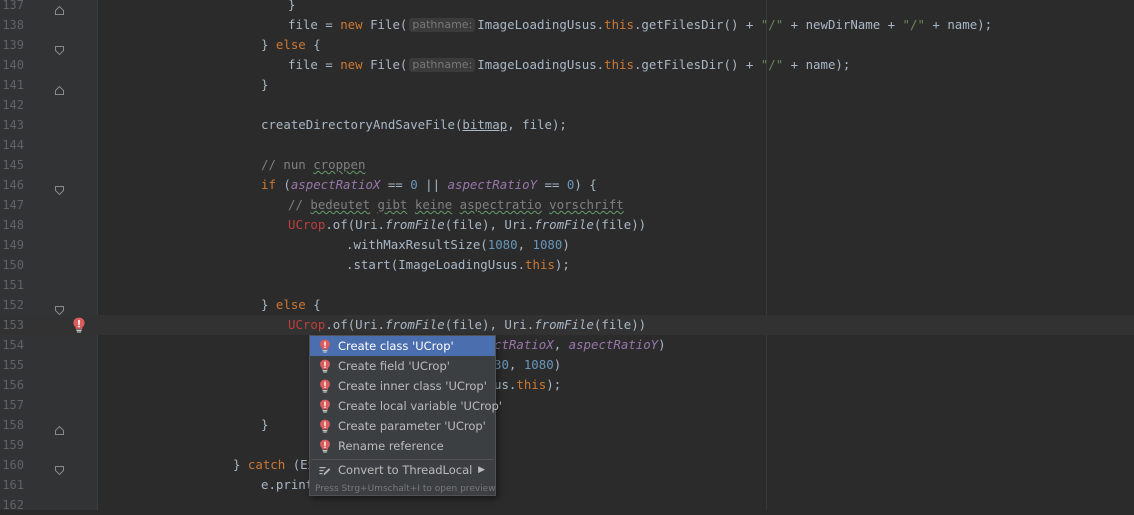 The image size is (1134, 515). Describe the element at coordinates (525, 244) in the screenshot. I see `code-token: ,` at that location.